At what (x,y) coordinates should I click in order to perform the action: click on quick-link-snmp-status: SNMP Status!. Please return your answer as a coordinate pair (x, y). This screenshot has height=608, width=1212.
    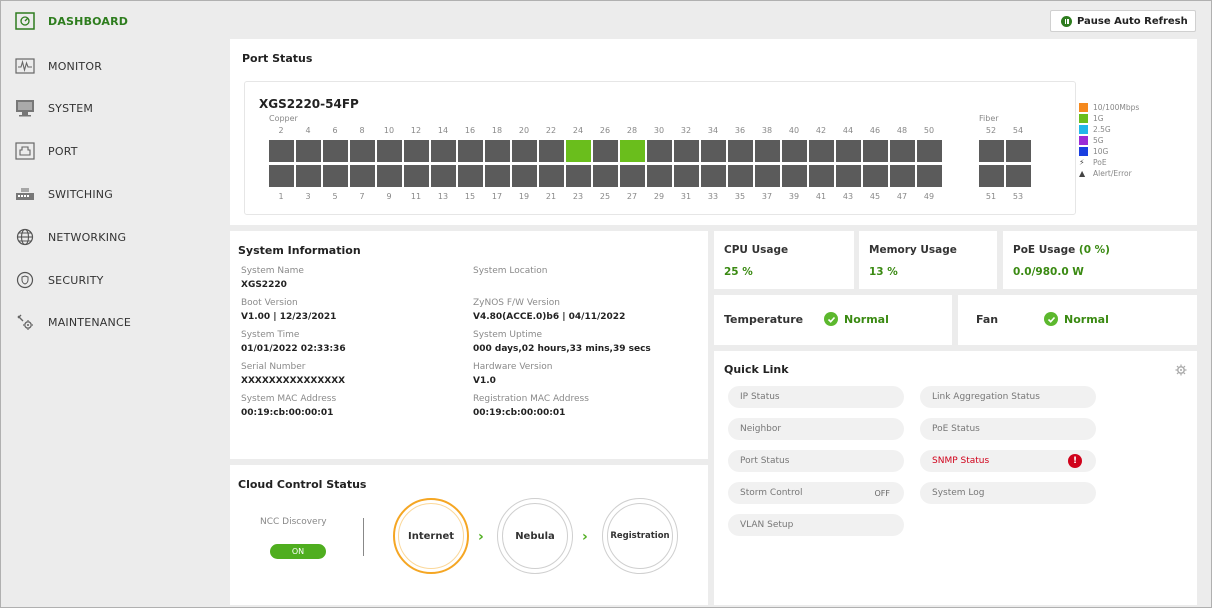
    Looking at the image, I should click on (1008, 461).